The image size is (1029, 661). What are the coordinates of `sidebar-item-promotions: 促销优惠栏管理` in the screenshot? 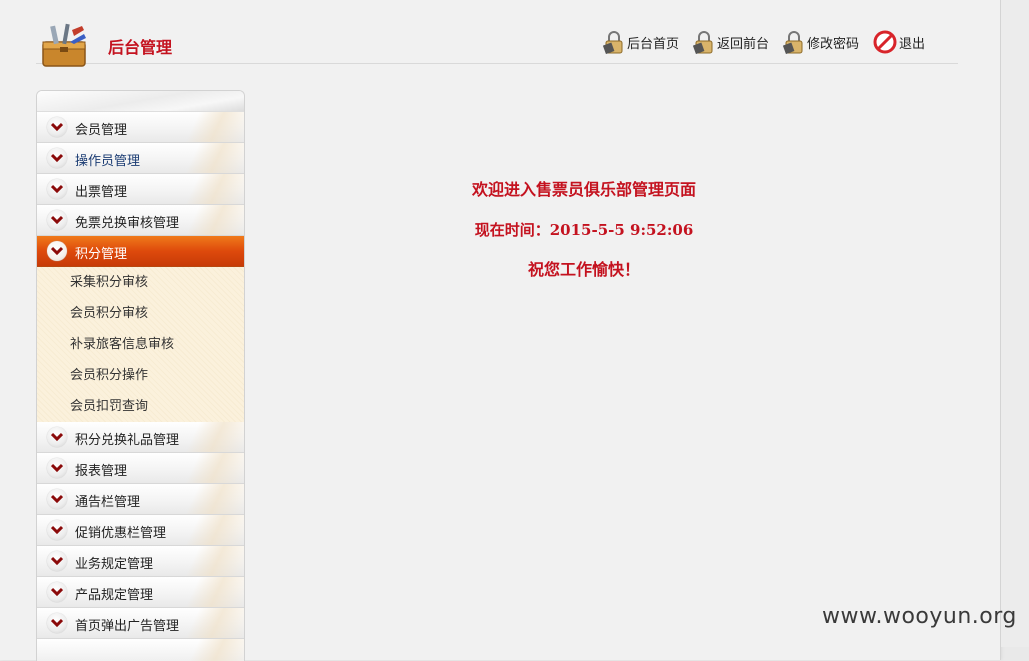 It's located at (140, 530).